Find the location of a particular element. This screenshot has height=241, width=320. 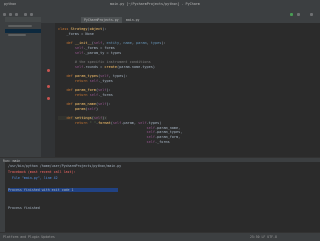

code-line: class Strategy(object): is located at coordinates (82, 29).